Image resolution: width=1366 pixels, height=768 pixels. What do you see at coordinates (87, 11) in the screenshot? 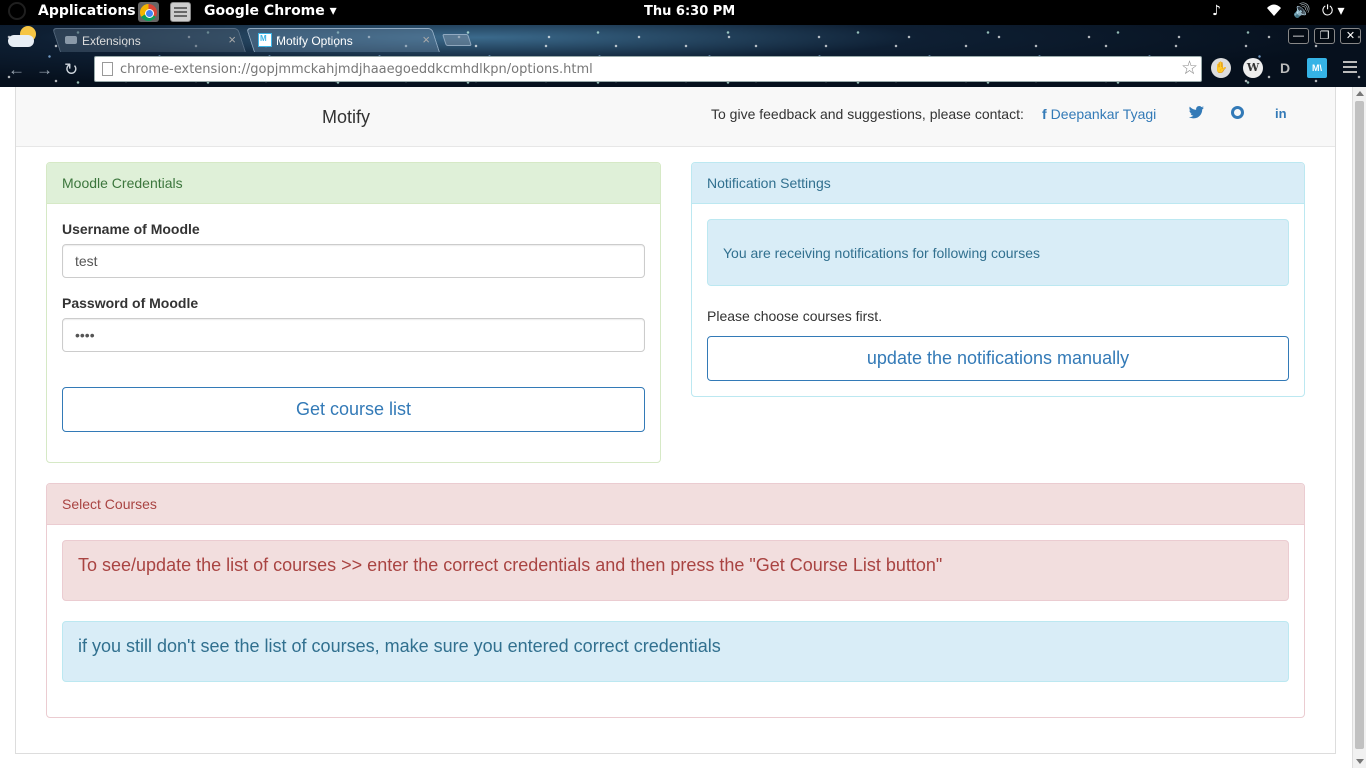
I see `applications-label: Applications` at bounding box center [87, 11].